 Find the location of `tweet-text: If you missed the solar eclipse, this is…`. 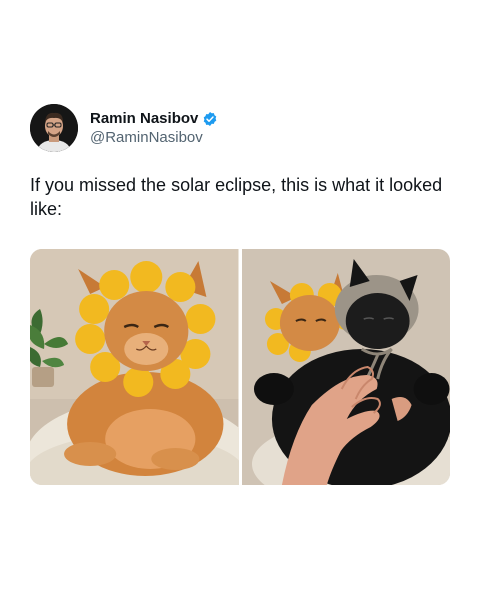

tweet-text: If you missed the solar eclipse, this is… is located at coordinates (236, 197).